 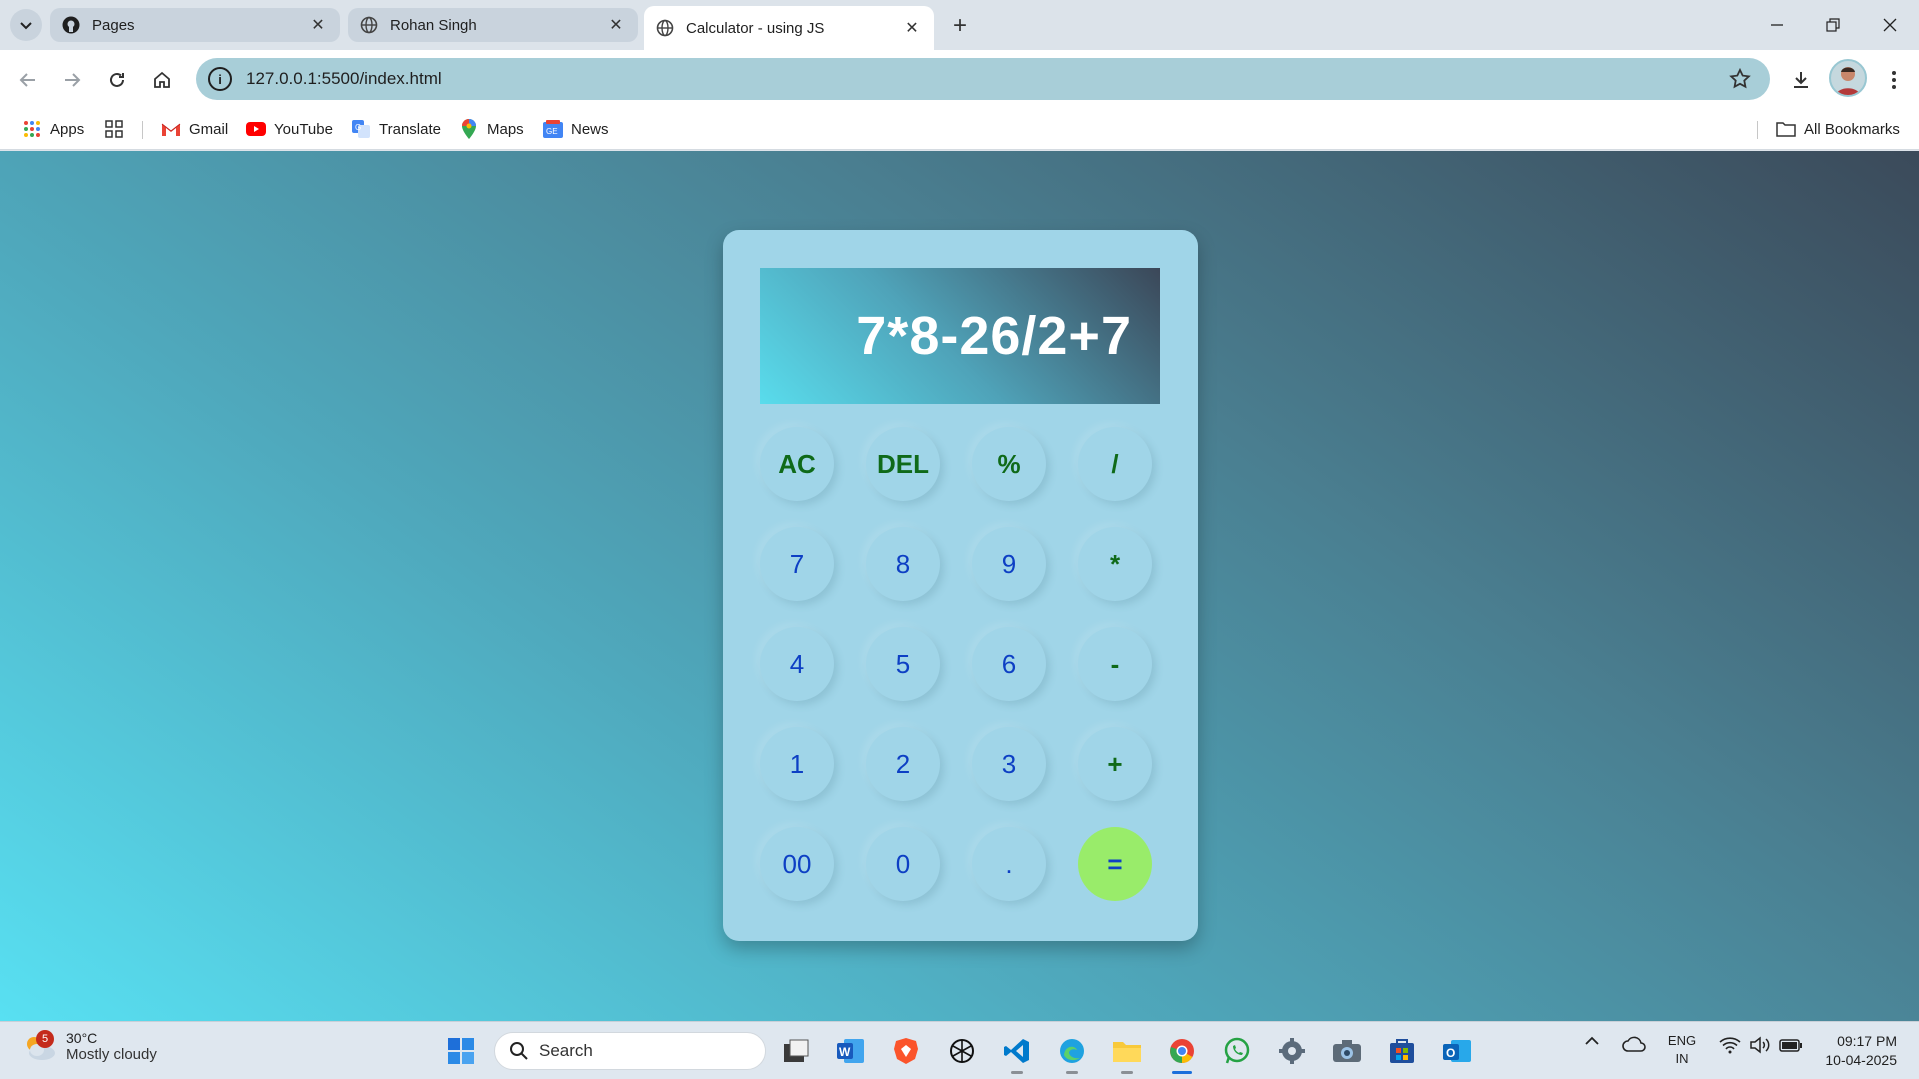 I want to click on bookmark-maps: Maps, so click(x=491, y=129).